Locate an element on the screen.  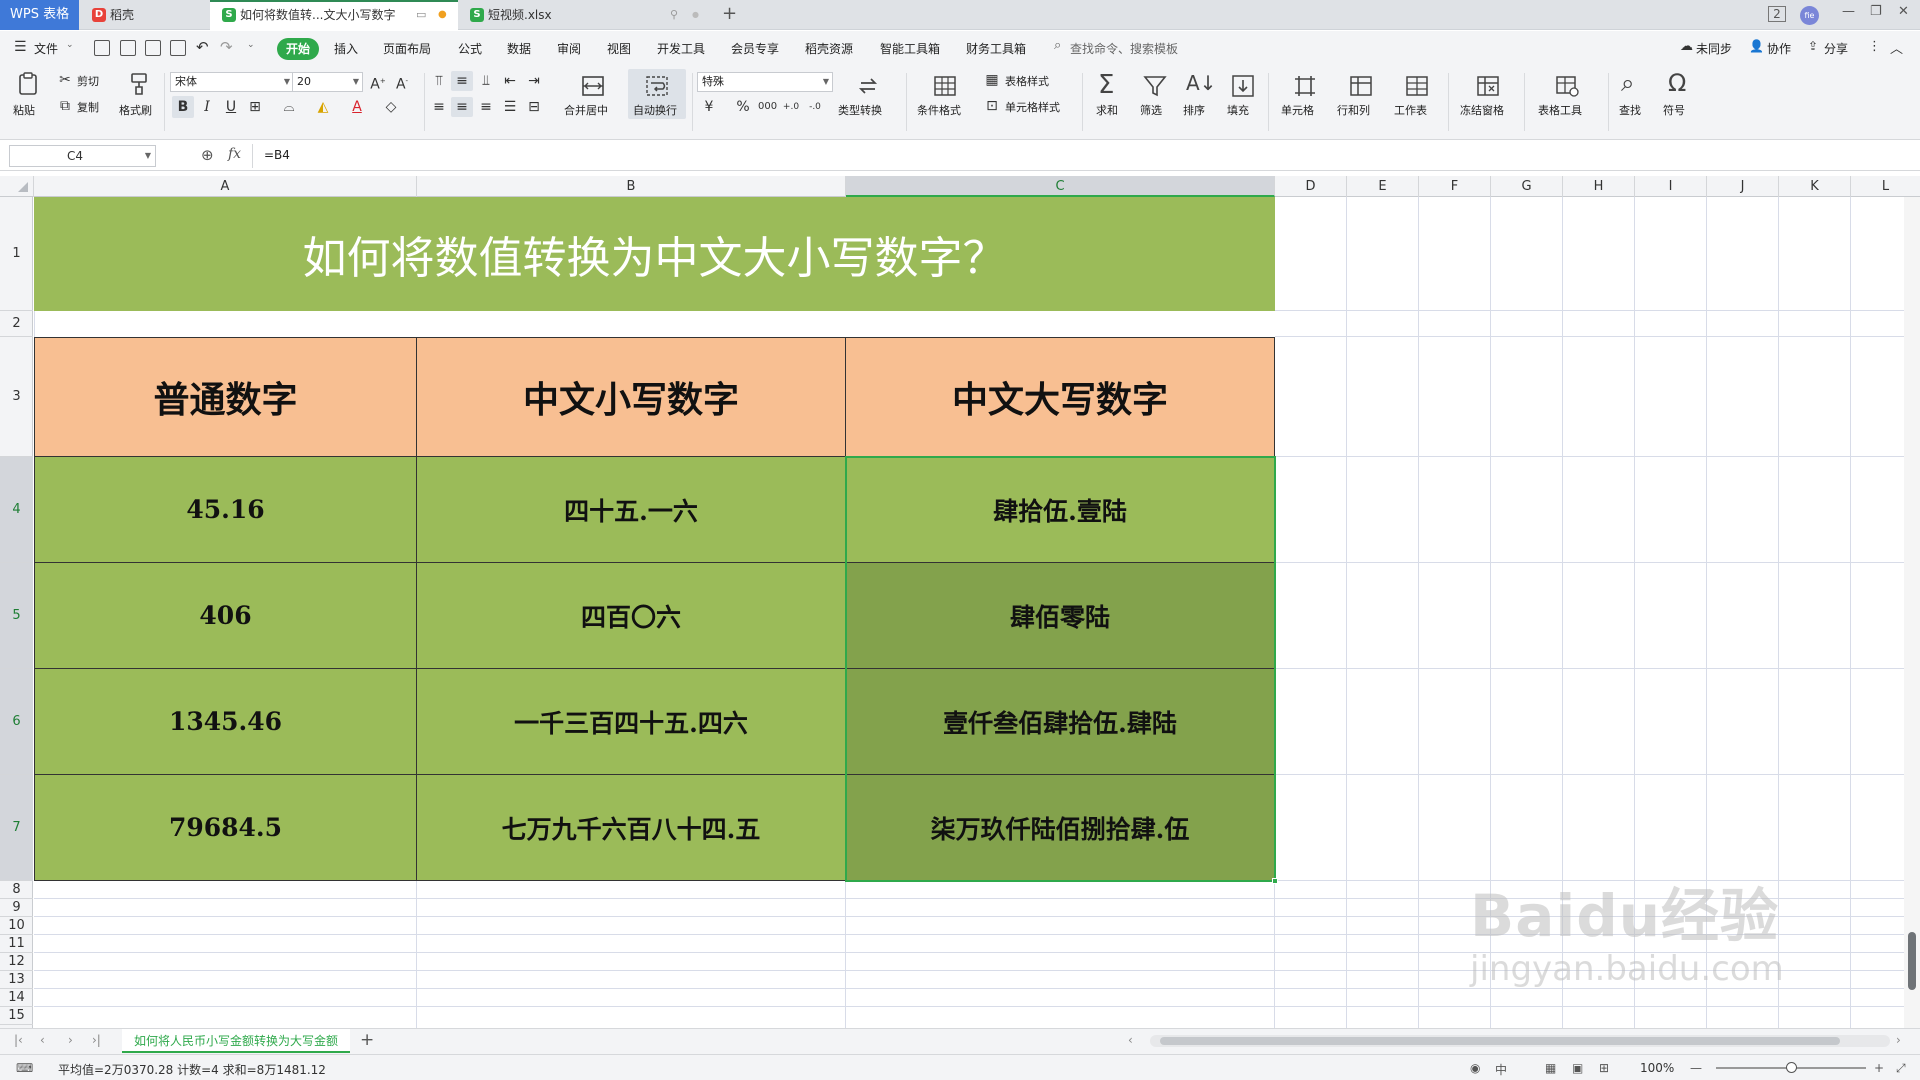
sum-button: 求和 is located at coordinates (1107, 110).